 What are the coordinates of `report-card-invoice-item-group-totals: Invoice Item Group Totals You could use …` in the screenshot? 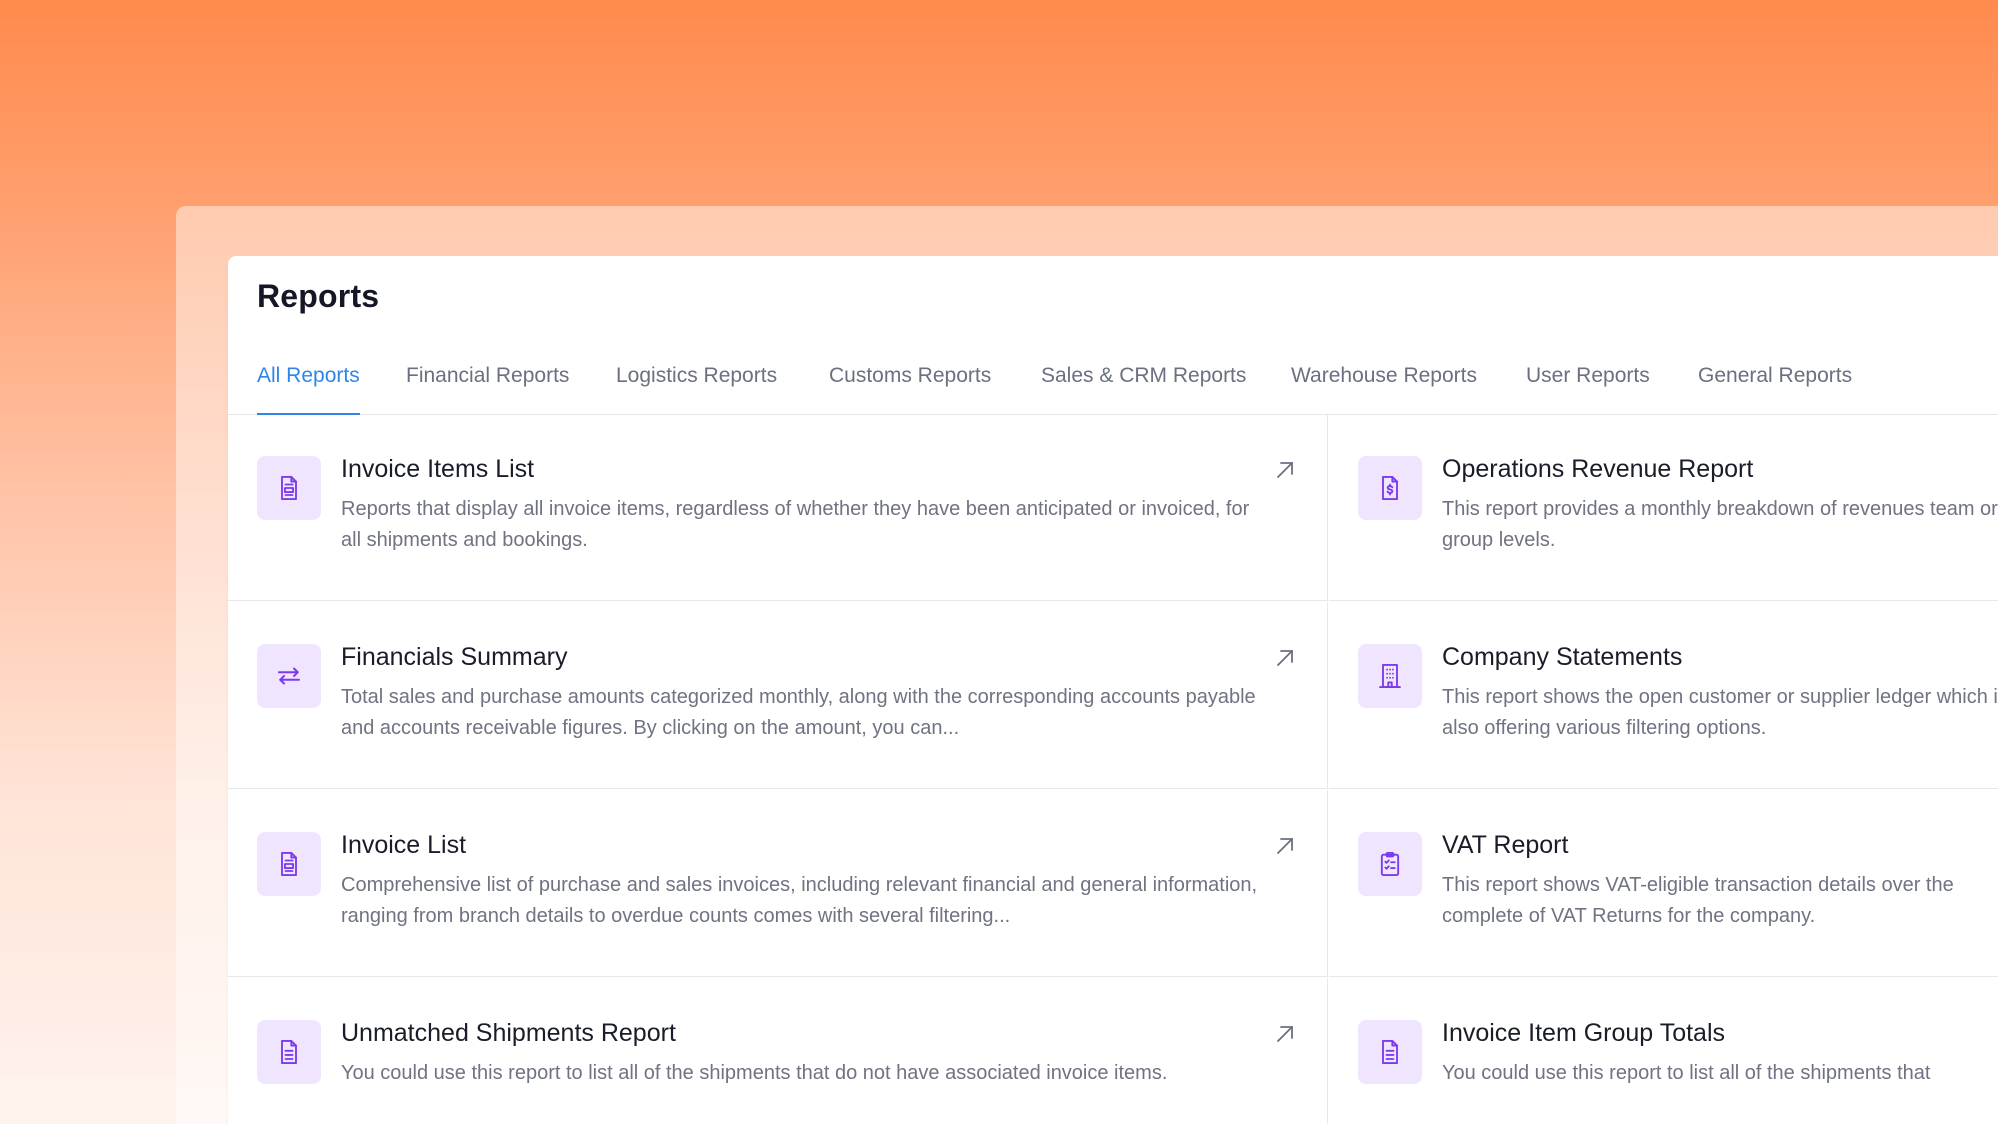 It's located at (1663, 1051).